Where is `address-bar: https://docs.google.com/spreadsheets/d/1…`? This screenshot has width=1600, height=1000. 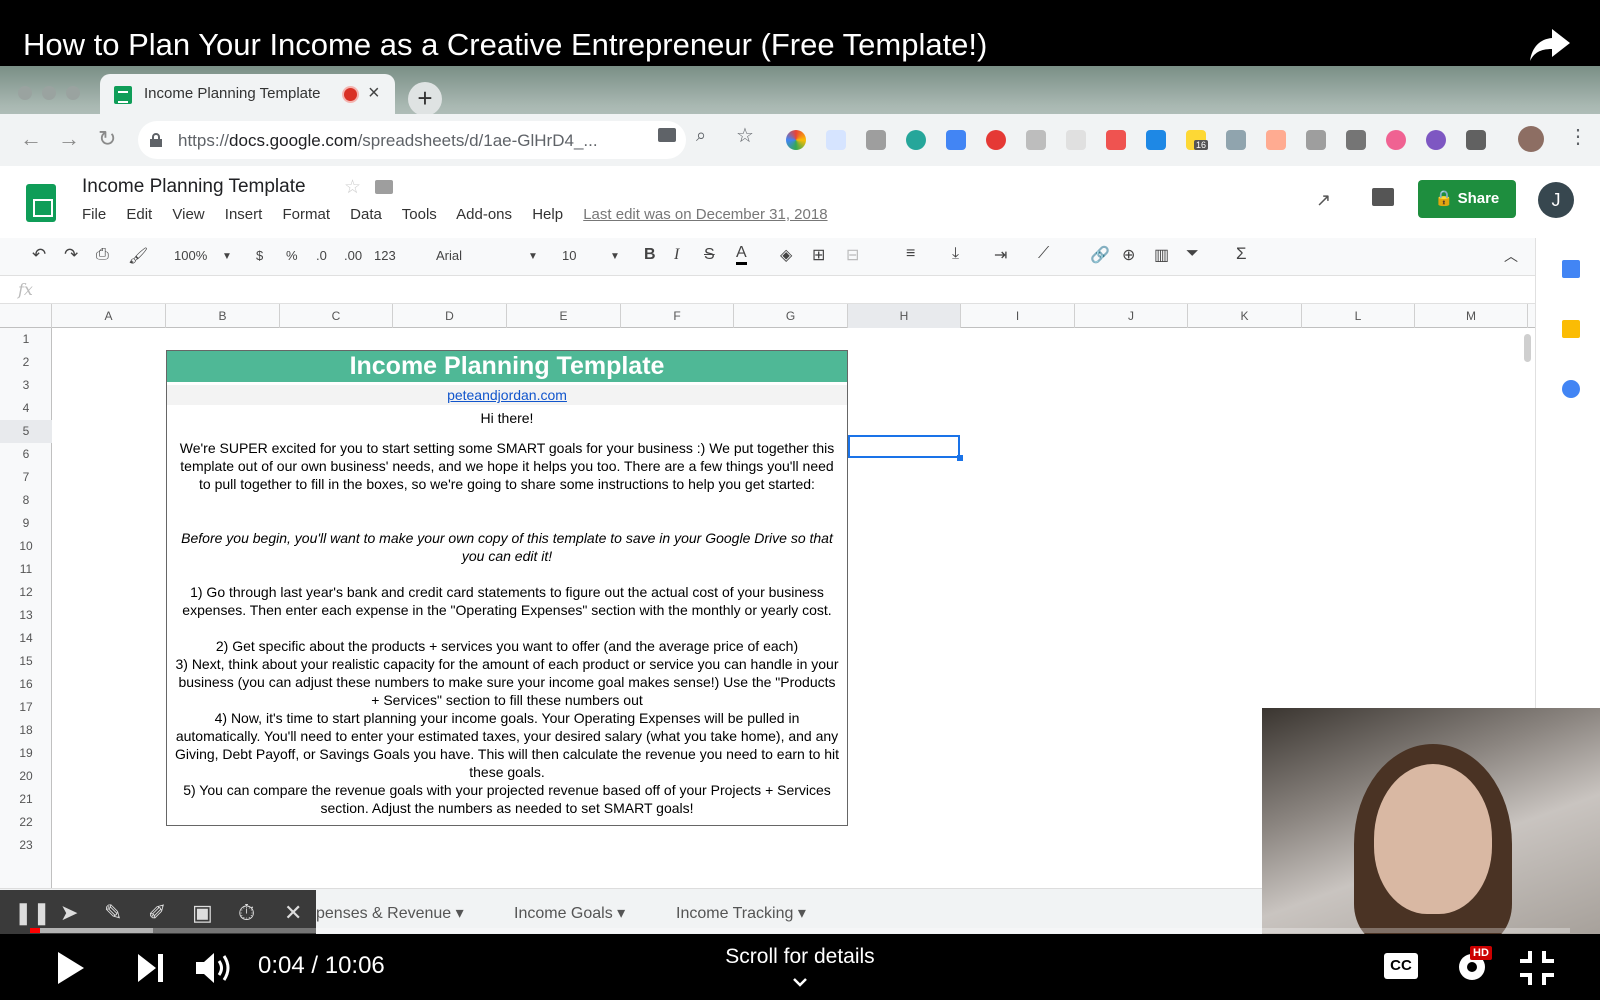
address-bar: https://docs.google.com/spreadsheets/d/1… is located at coordinates (412, 140).